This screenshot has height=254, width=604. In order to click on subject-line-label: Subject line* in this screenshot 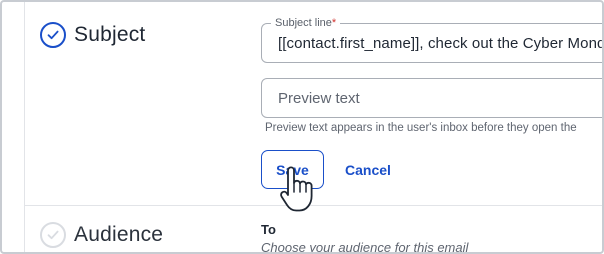, I will do `click(306, 23)`.